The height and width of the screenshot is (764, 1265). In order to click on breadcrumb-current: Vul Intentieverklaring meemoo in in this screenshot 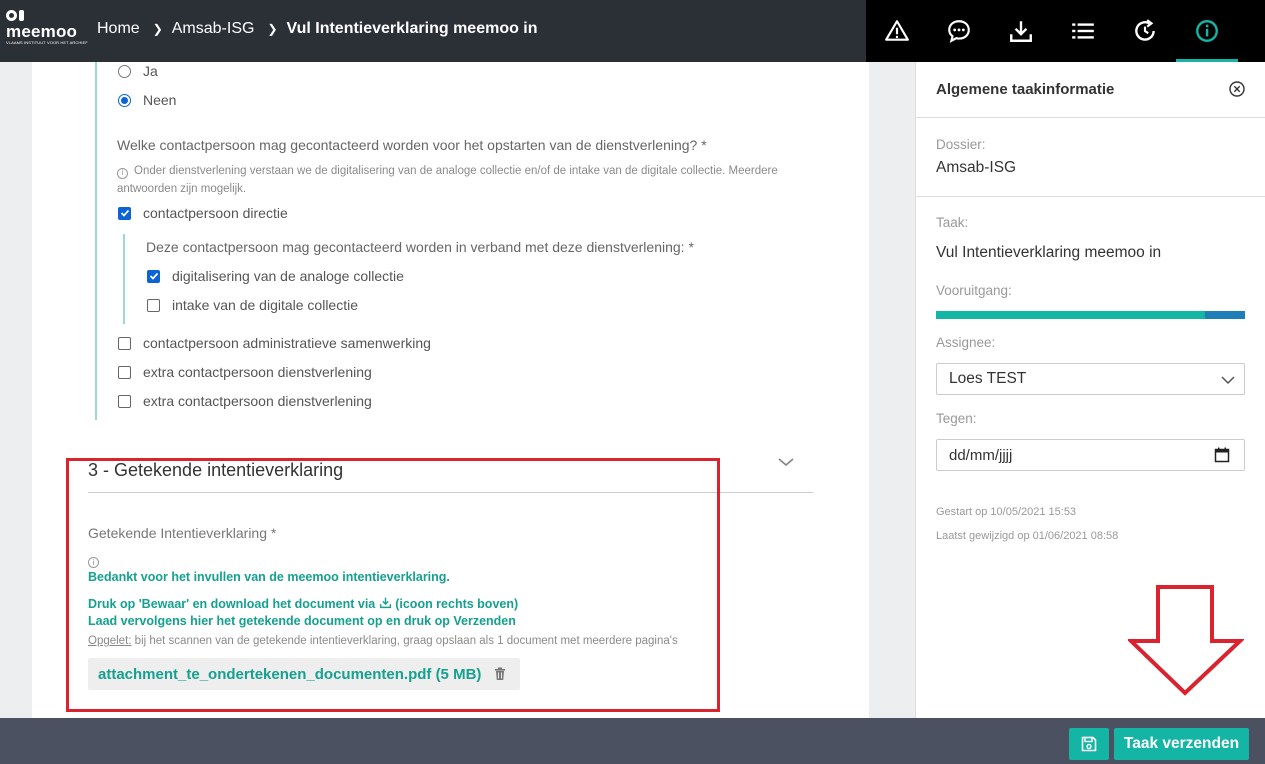, I will do `click(412, 28)`.